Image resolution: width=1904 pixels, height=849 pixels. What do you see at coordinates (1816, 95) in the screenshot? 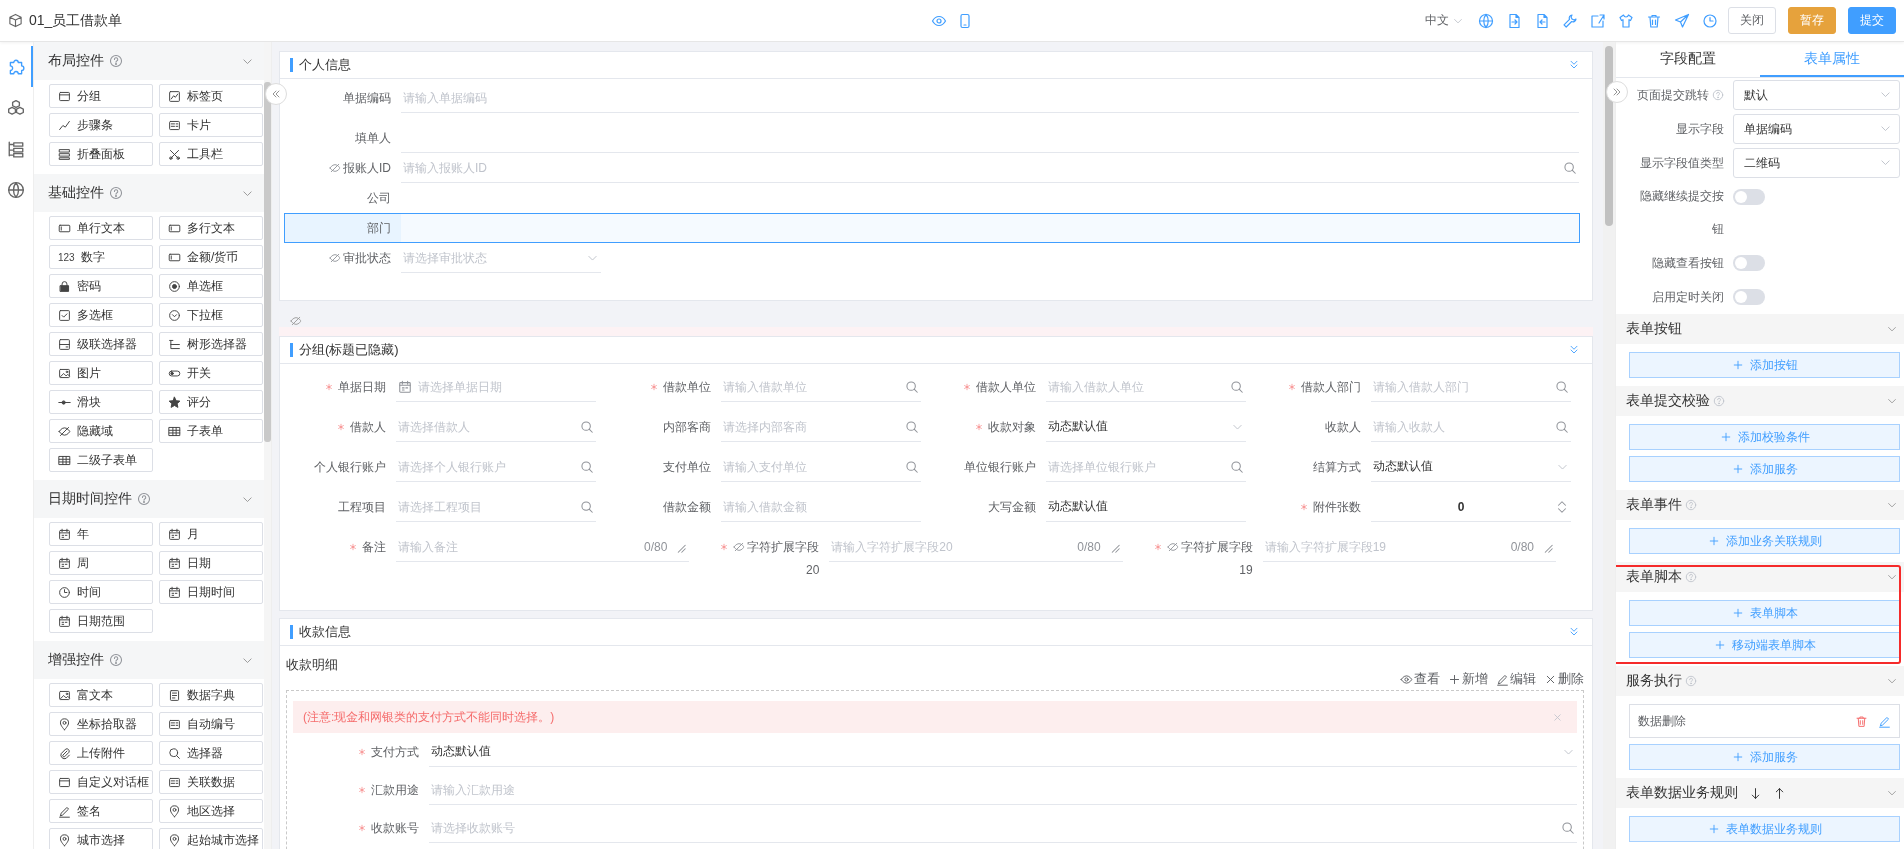
I see `select-field: 默认` at bounding box center [1816, 95].